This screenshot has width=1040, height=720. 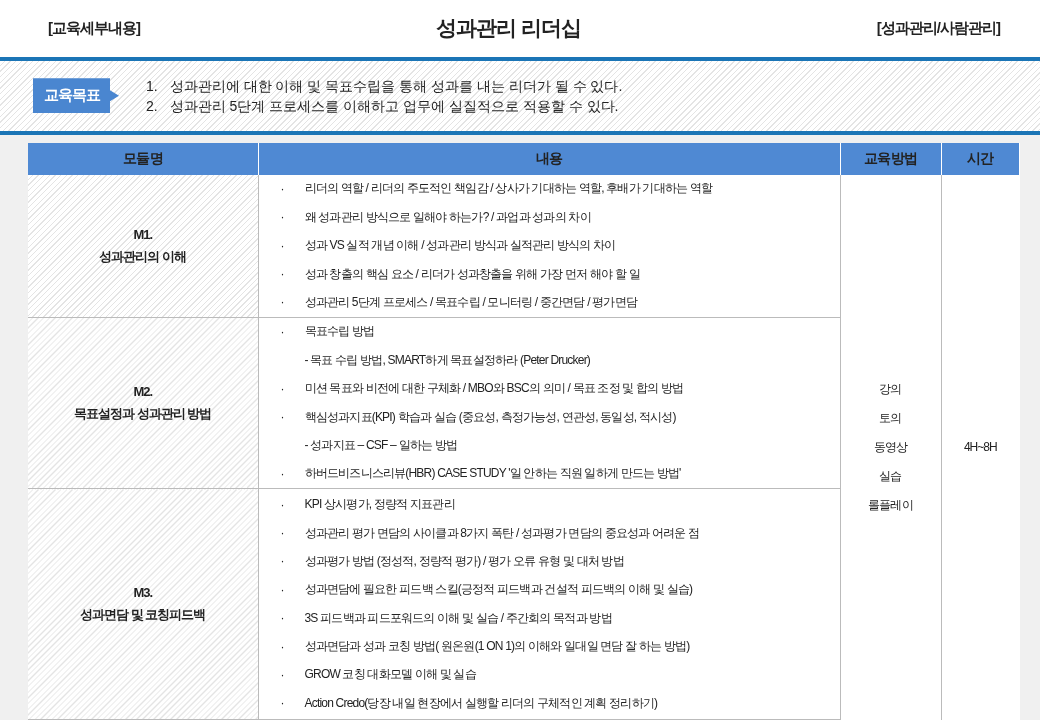 I want to click on content-subtext: - 성과지표 – CSF – 일하는 방법, so click(x=381, y=445).